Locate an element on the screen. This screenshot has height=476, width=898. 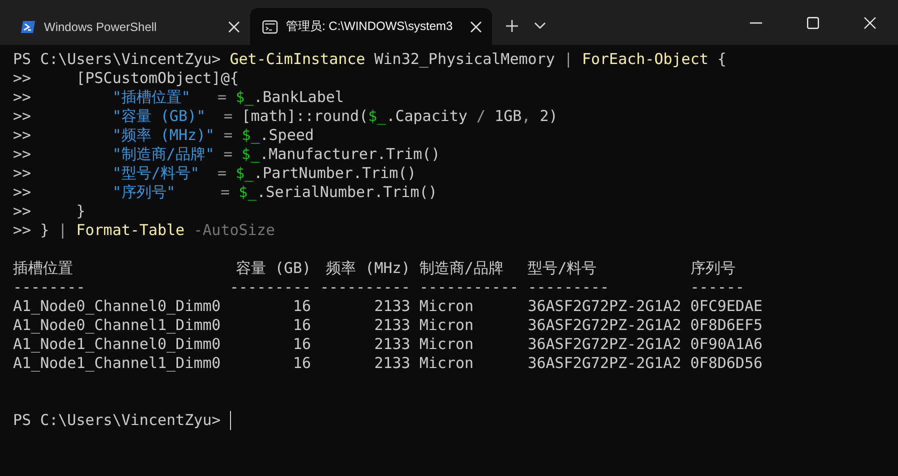
table-cell: A1_Node1_Channel0_Dimm0 is located at coordinates (117, 344).